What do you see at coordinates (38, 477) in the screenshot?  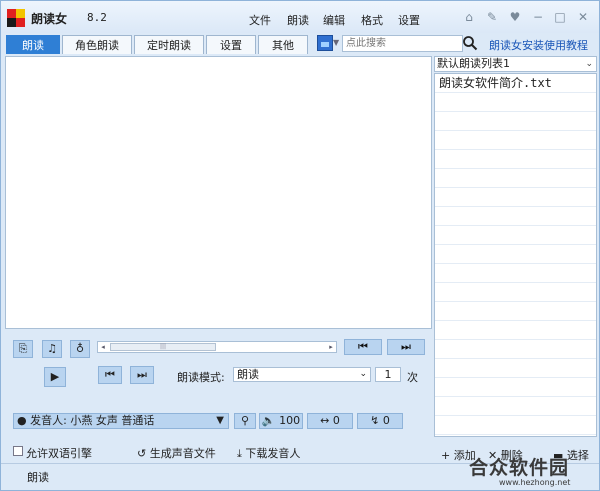 I see `status-text: 朗读` at bounding box center [38, 477].